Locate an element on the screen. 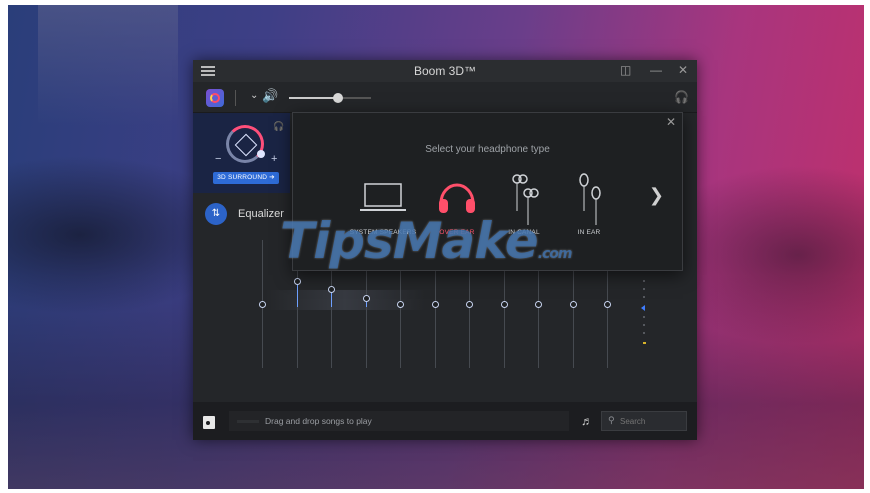 This screenshot has width=870, height=493. 3d-surround-panel: 🎧 − + 3D SURROUND ➔ is located at coordinates (241, 153).